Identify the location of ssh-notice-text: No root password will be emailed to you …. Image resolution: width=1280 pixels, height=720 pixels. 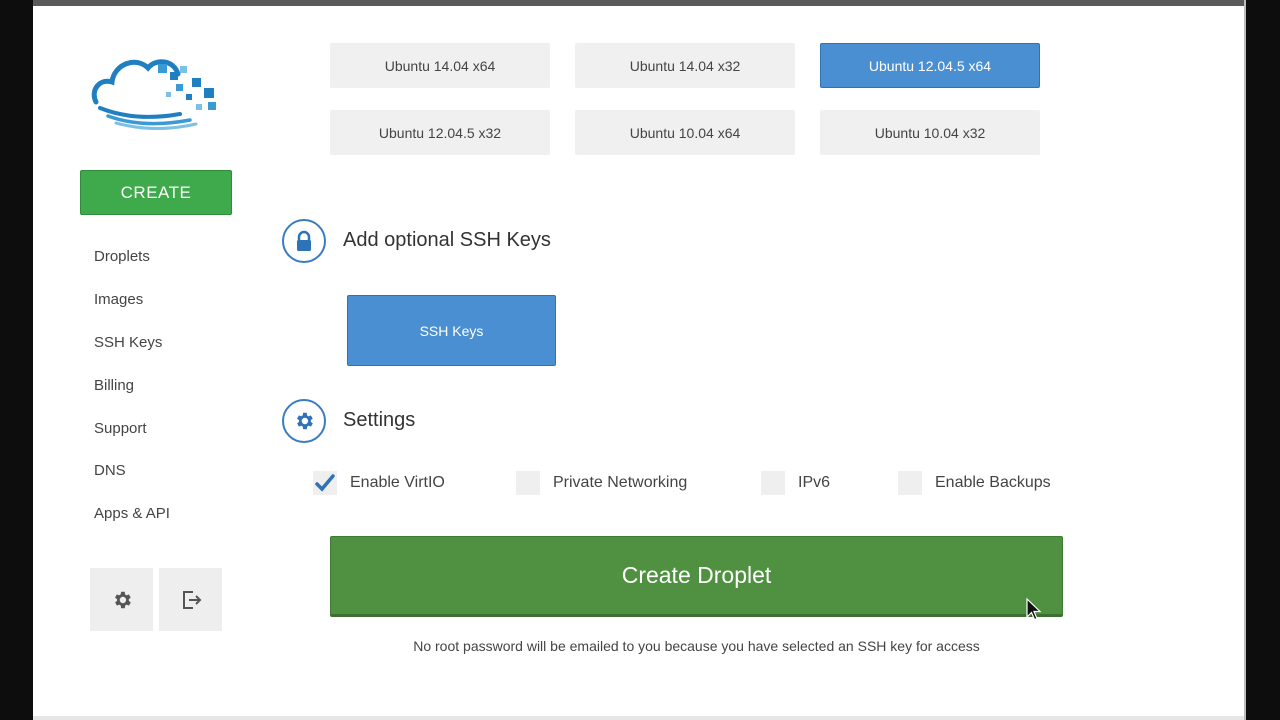
(696, 646).